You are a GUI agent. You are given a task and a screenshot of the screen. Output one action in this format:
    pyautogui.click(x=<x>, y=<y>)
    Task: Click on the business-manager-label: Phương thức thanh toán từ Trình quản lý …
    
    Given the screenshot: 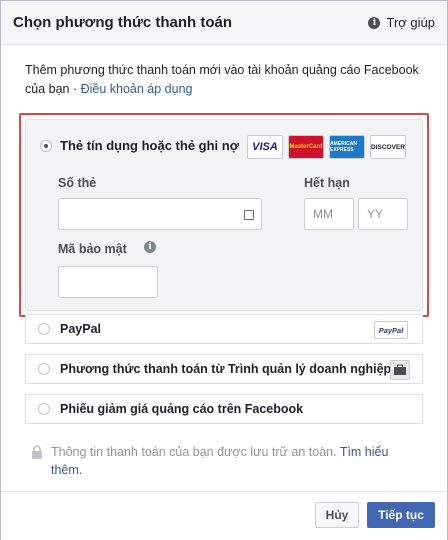 What is the action you would take?
    pyautogui.click(x=226, y=369)
    